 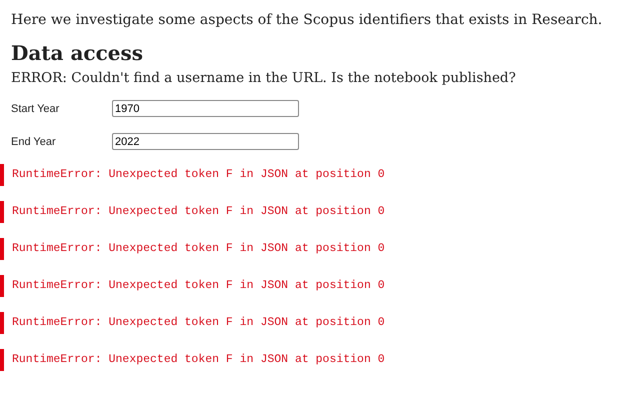 What do you see at coordinates (77, 53) in the screenshot?
I see `section-heading: Data access` at bounding box center [77, 53].